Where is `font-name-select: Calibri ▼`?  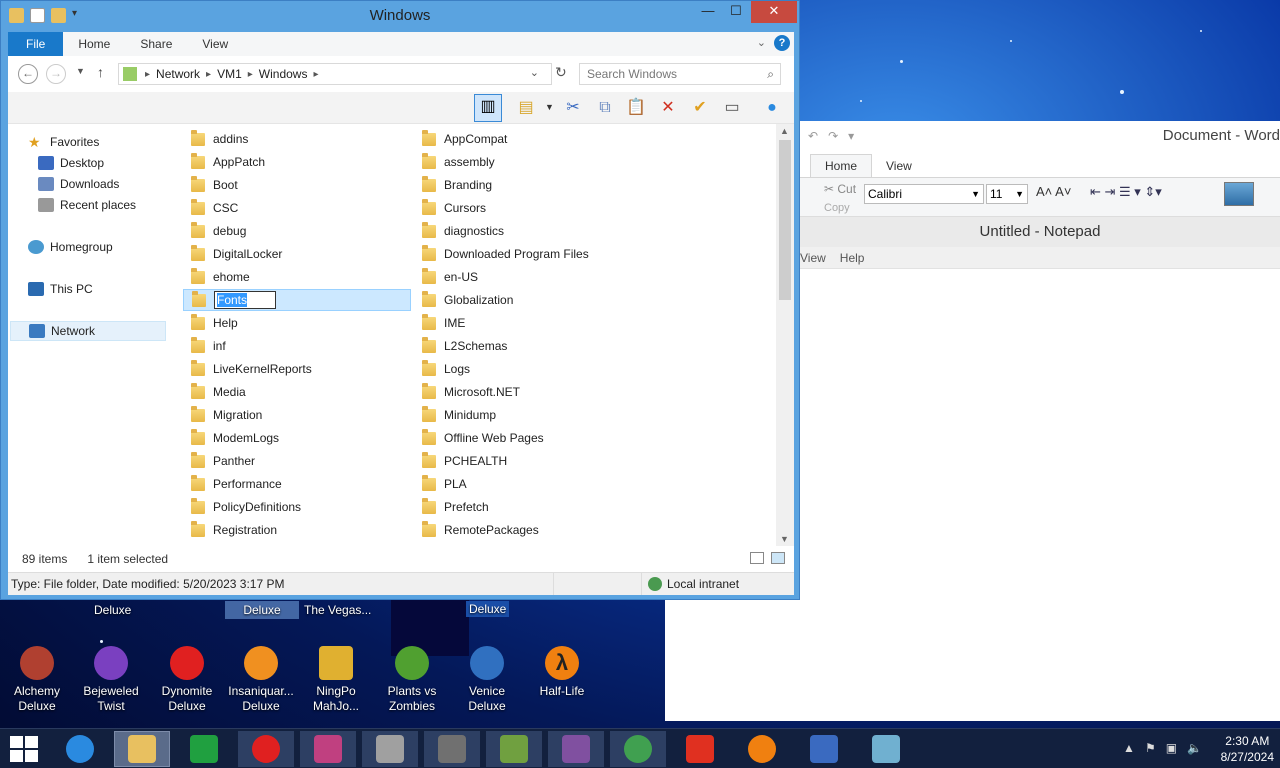
font-name-select: Calibri ▼ is located at coordinates (924, 194).